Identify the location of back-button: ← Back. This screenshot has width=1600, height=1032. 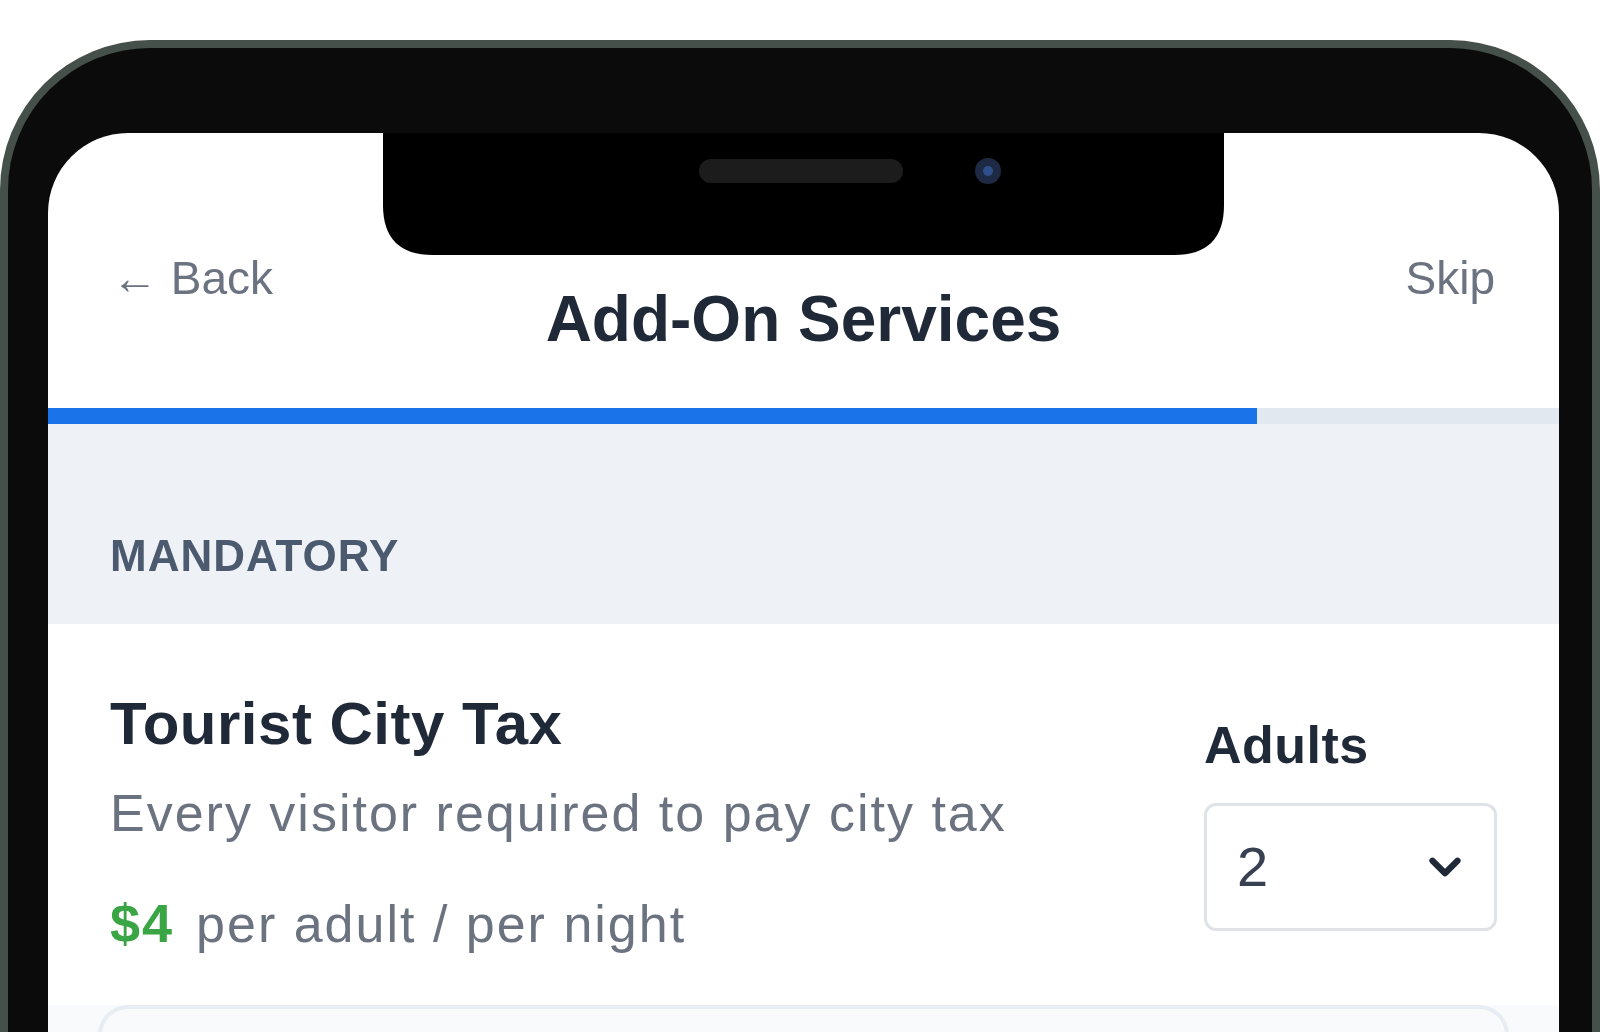
(193, 278).